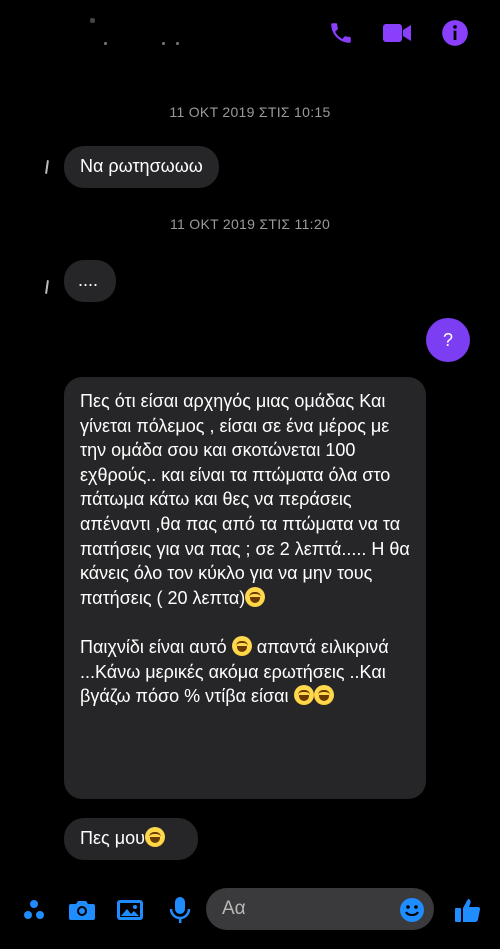  I want to click on message-input-placeholder: Αα, so click(234, 908).